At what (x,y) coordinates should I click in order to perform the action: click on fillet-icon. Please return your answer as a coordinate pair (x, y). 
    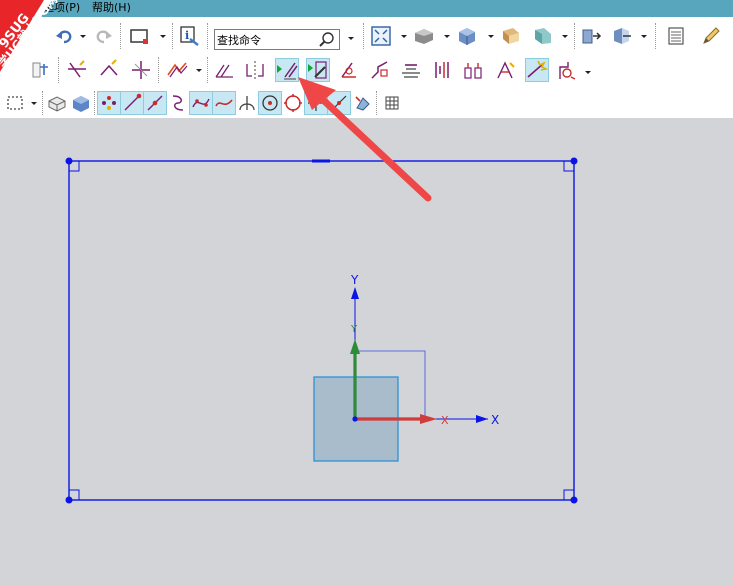
    Looking at the image, I should click on (380, 70).